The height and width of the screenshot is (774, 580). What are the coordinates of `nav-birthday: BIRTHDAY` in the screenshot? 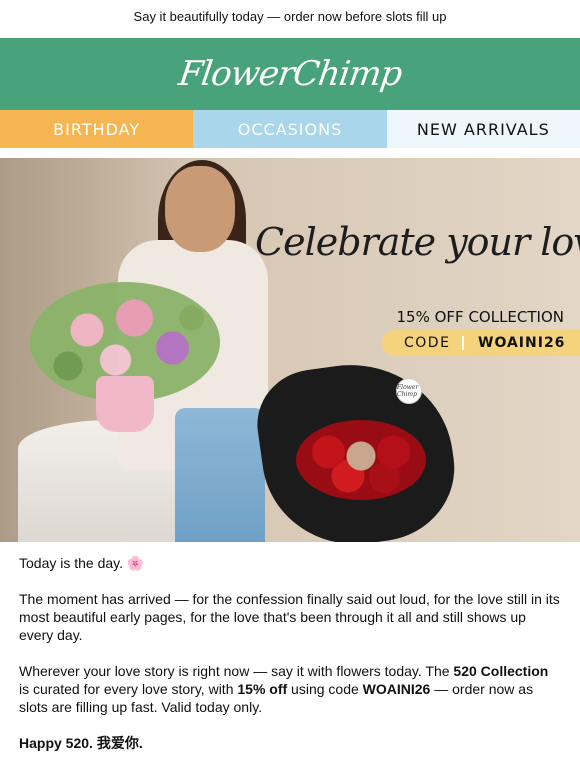 It's located at (97, 129).